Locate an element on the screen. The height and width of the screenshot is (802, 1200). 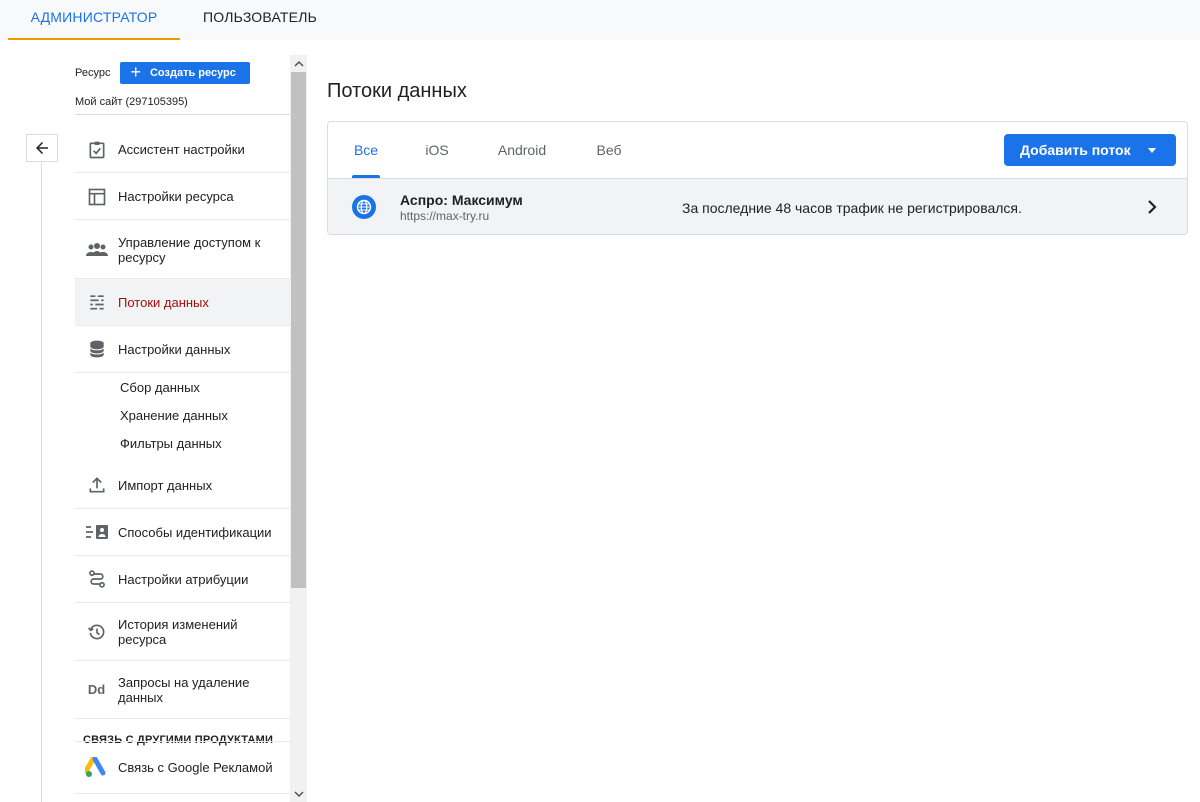
people-icon is located at coordinates (96, 250).